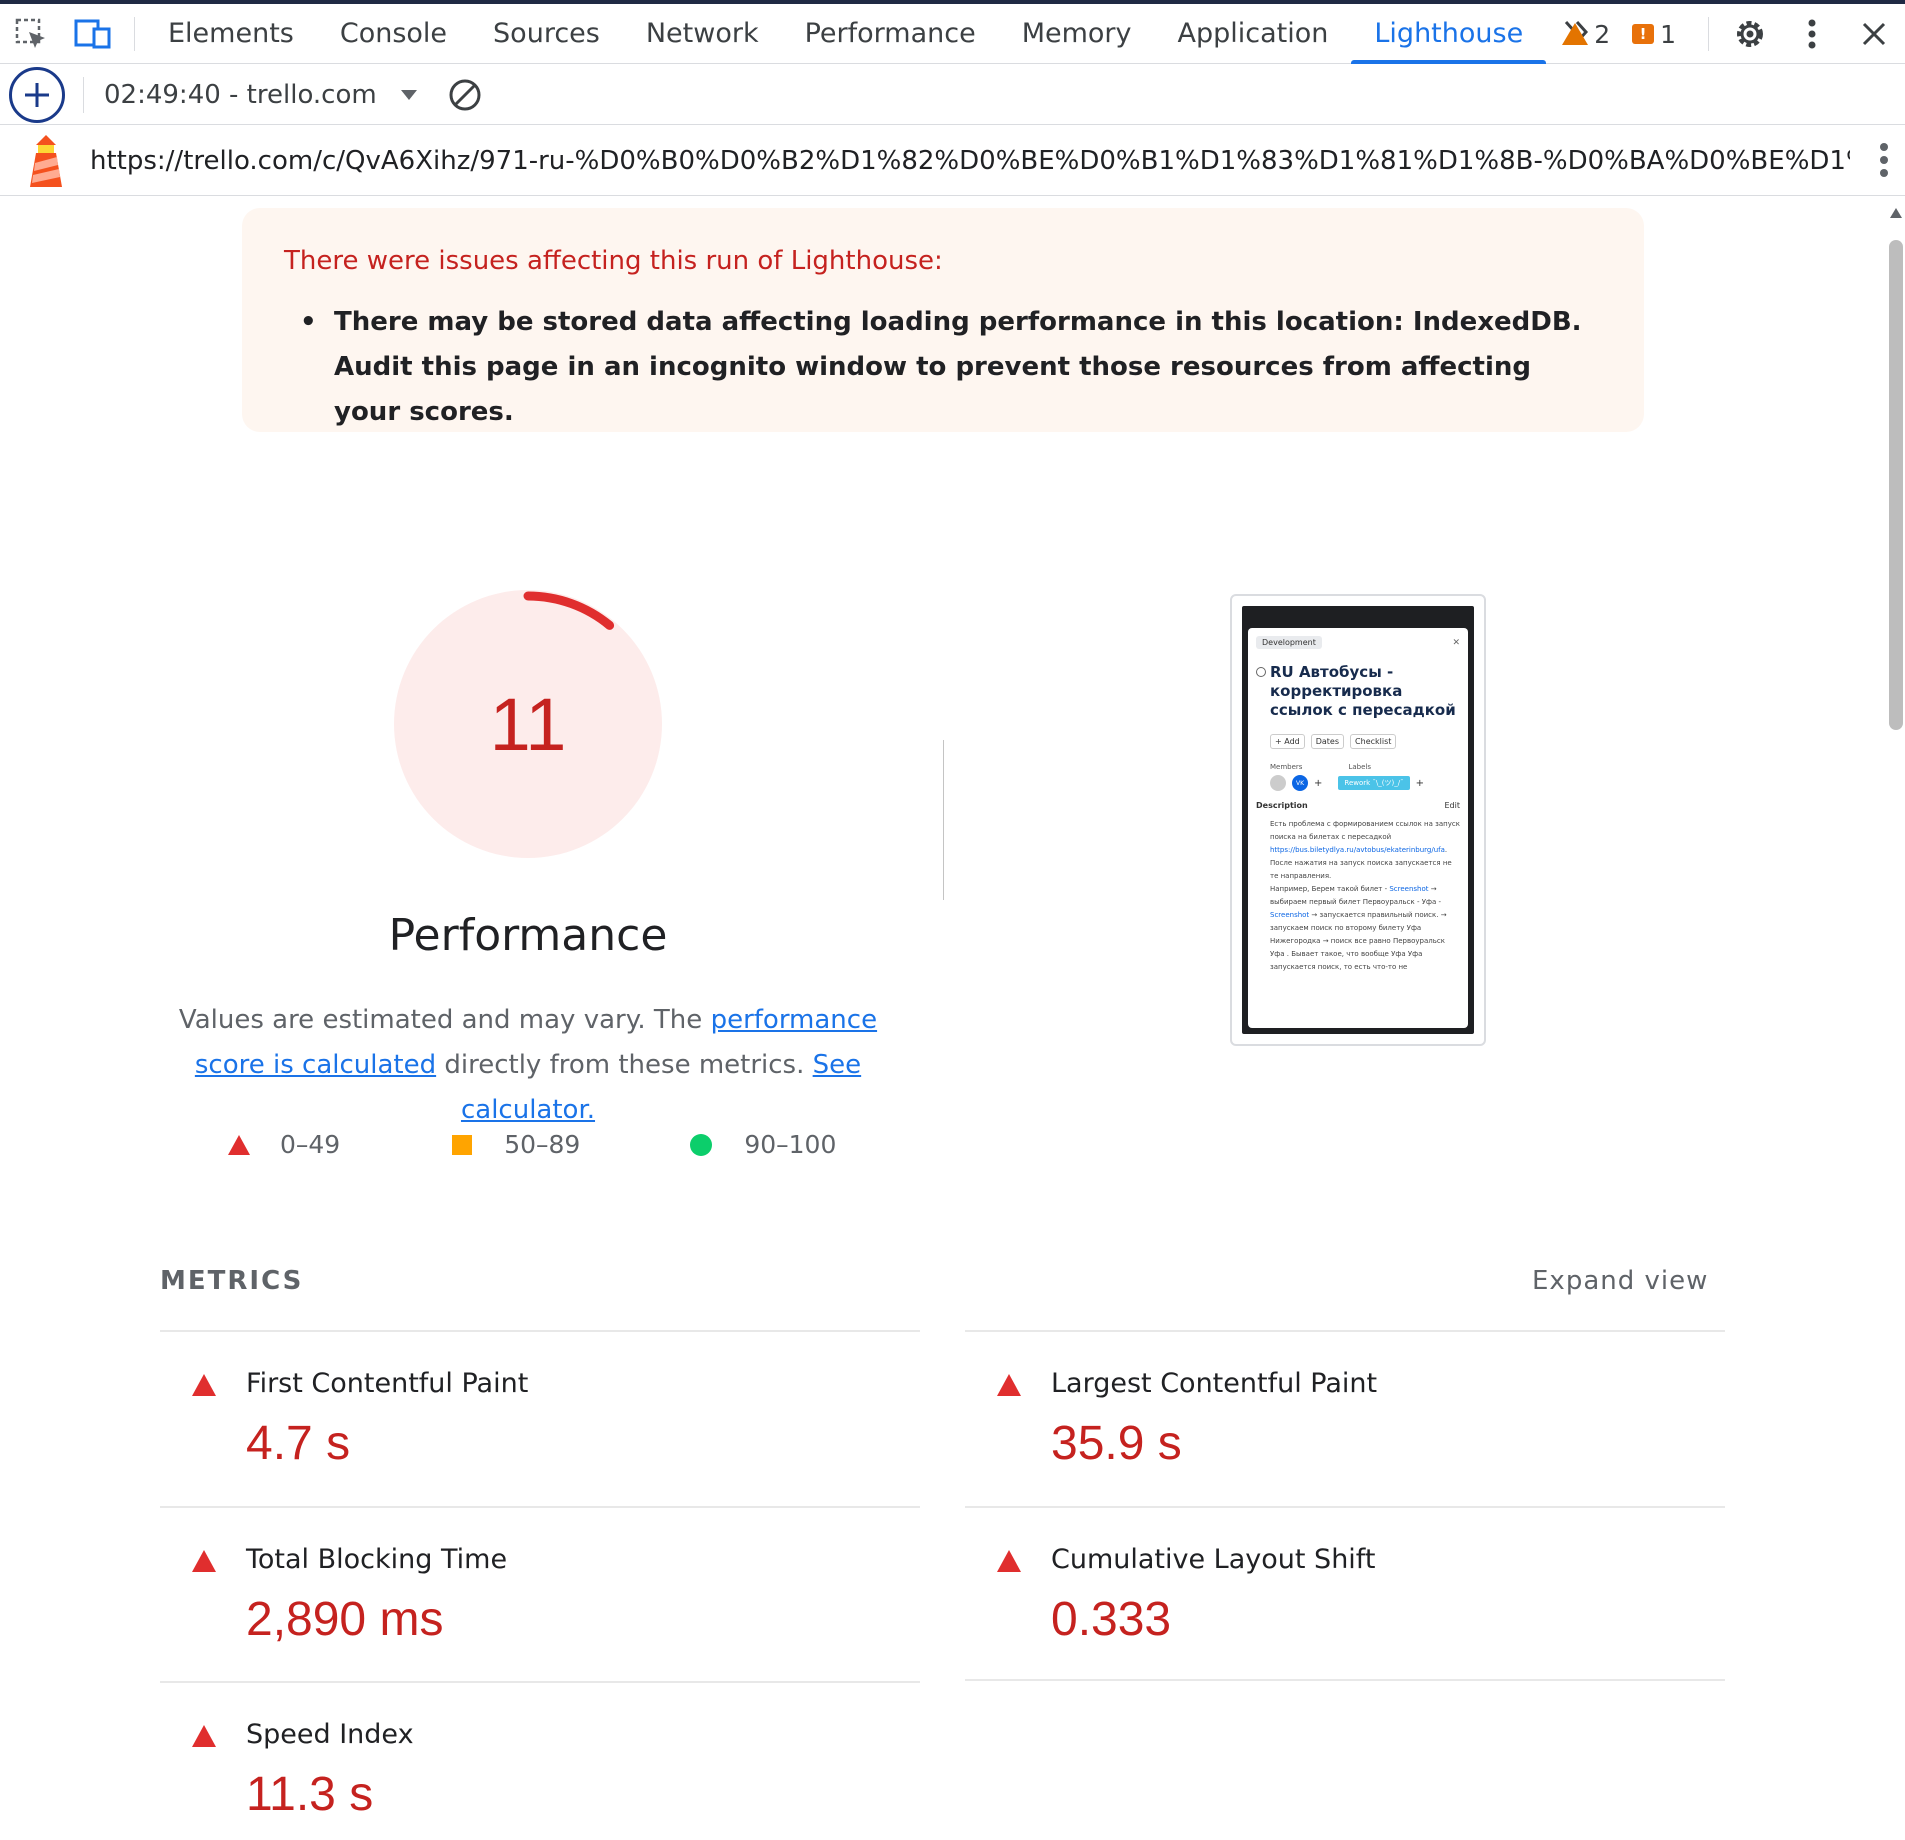 The height and width of the screenshot is (1840, 1905). I want to click on screenshot-edit-label: Edit, so click(1452, 805).